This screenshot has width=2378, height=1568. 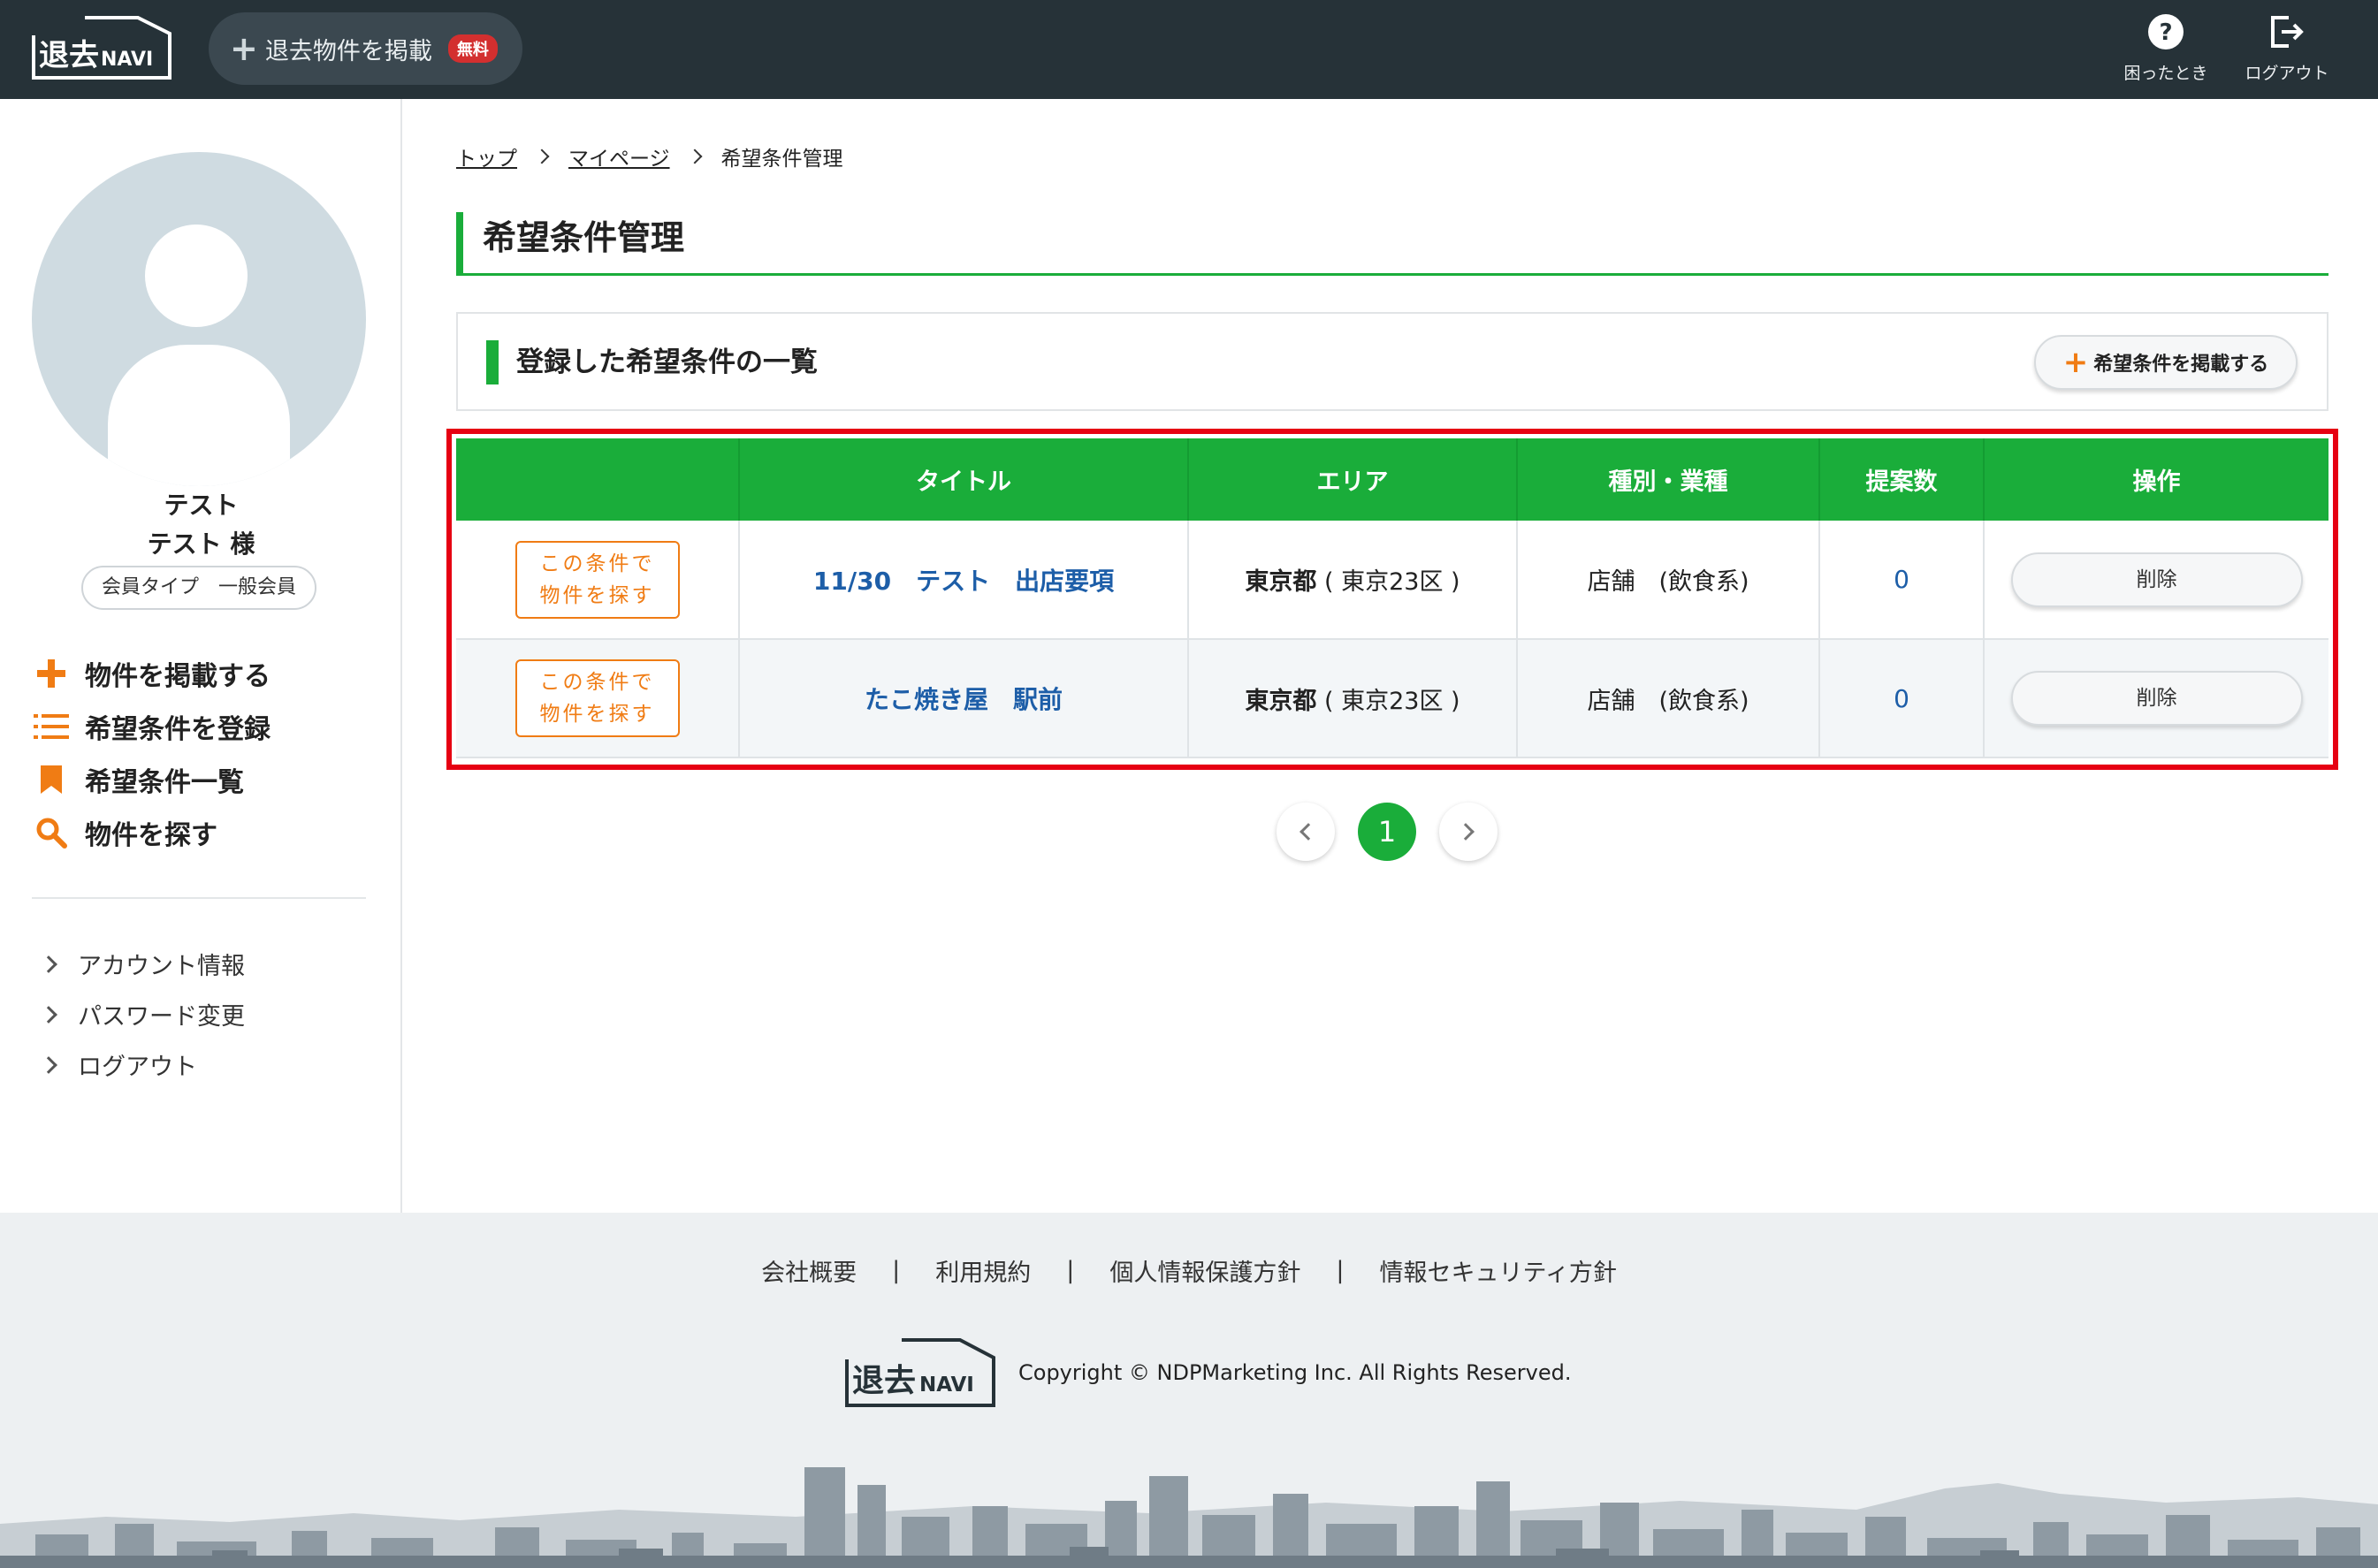 I want to click on breadcrumb-link-mypage: マイページ, so click(x=619, y=156).